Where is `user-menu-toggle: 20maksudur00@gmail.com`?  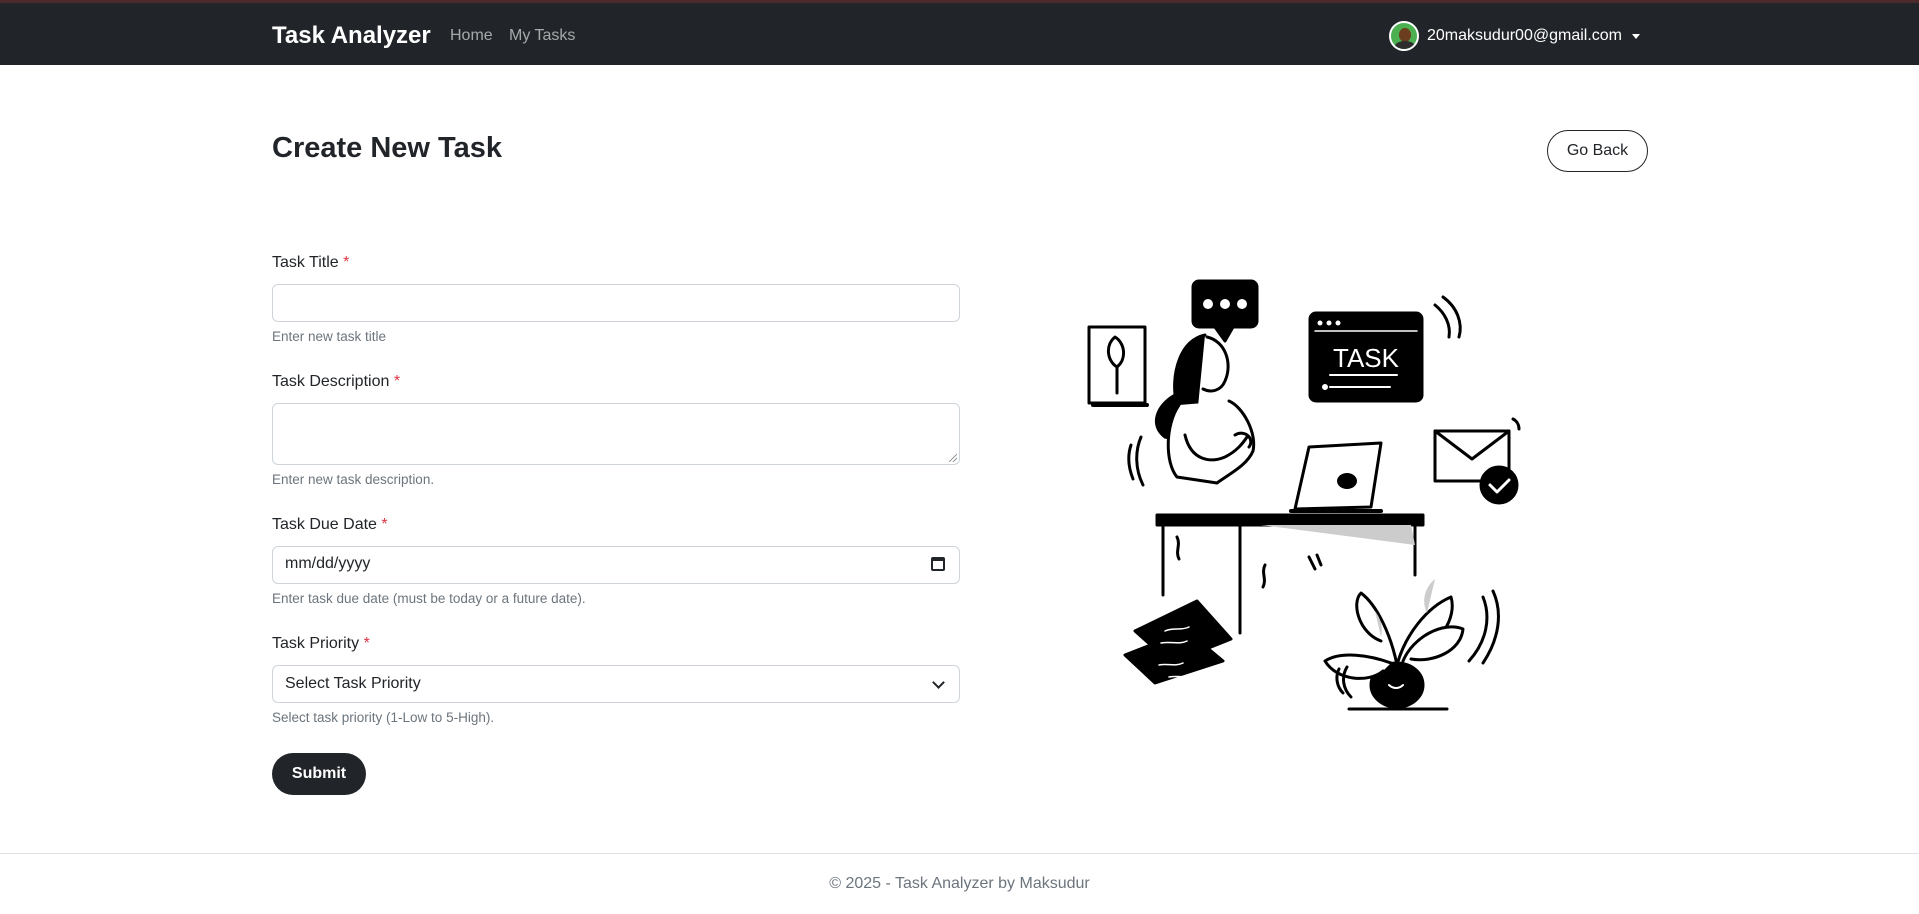
user-menu-toggle: 20maksudur00@gmail.com is located at coordinates (1514, 36).